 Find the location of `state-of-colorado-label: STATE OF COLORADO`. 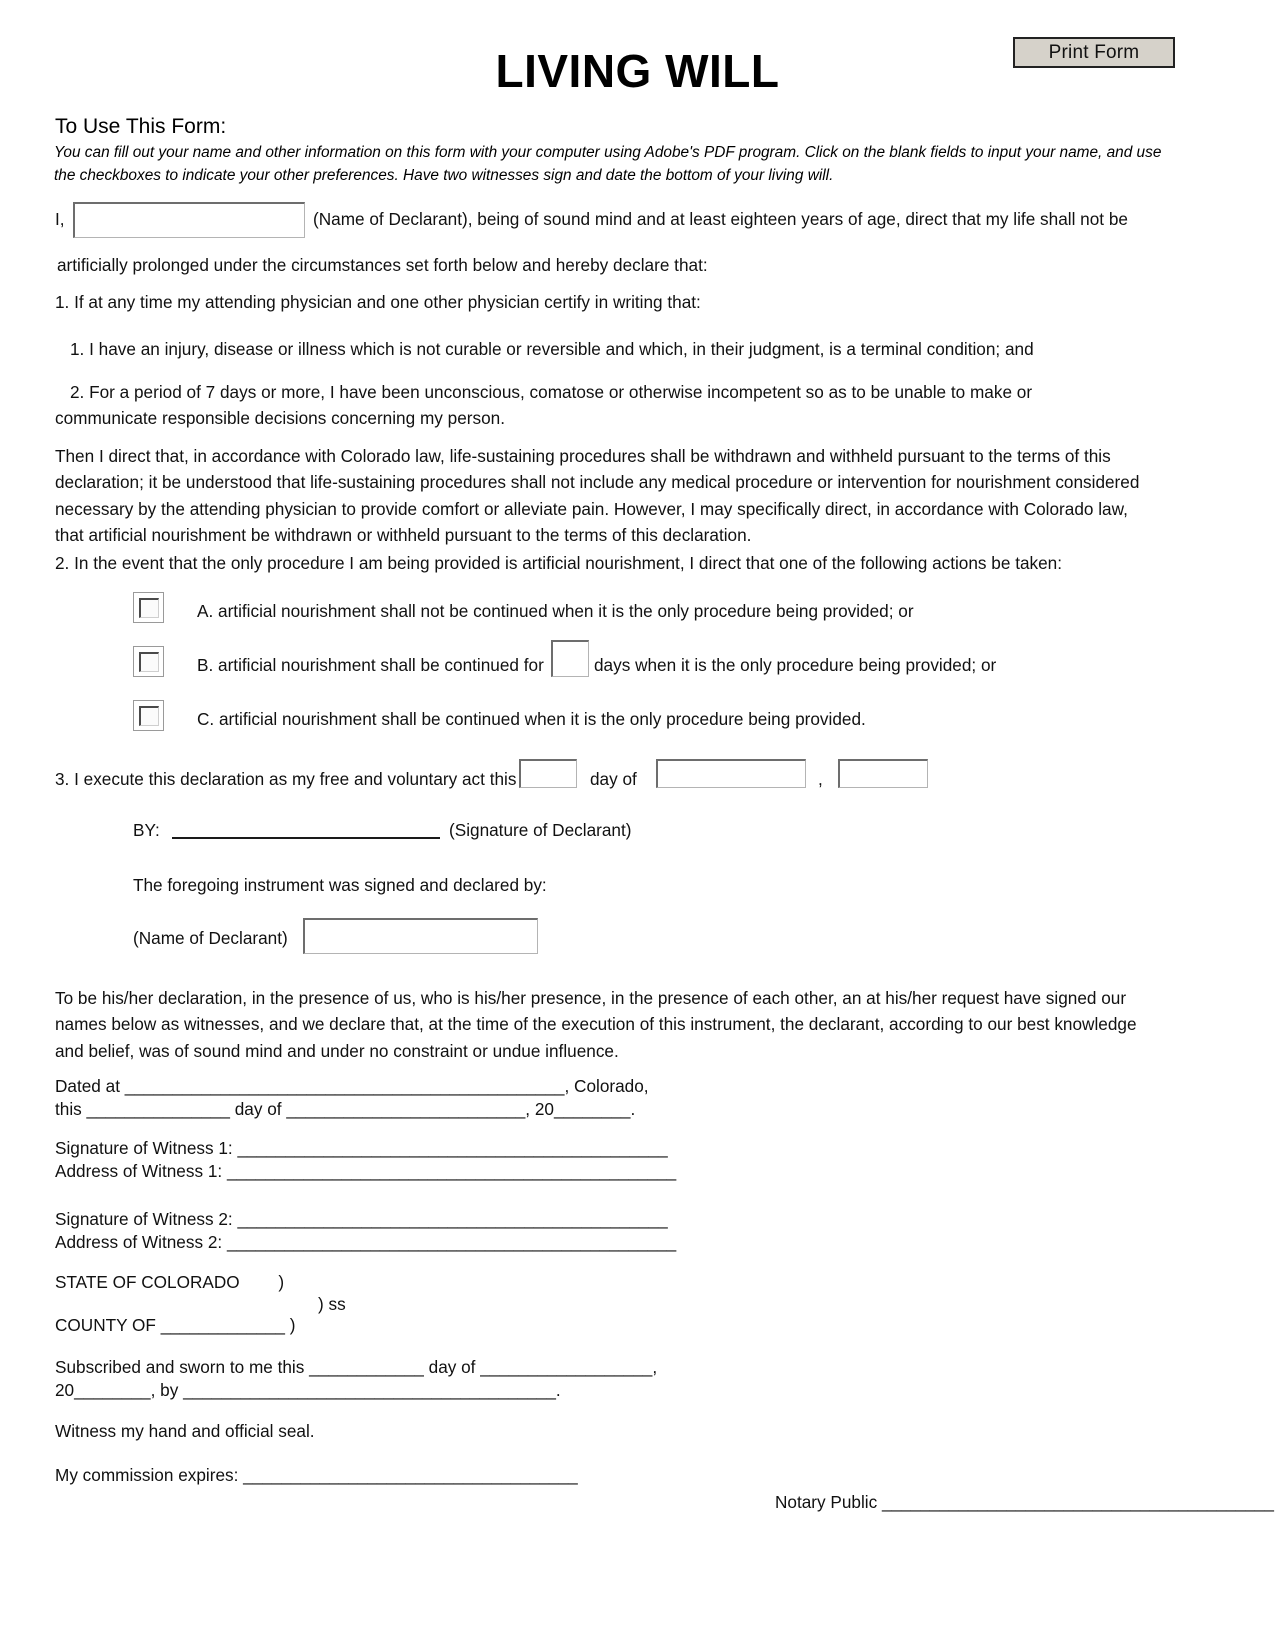

state-of-colorado-label: STATE OF COLORADO is located at coordinates (147, 1282).